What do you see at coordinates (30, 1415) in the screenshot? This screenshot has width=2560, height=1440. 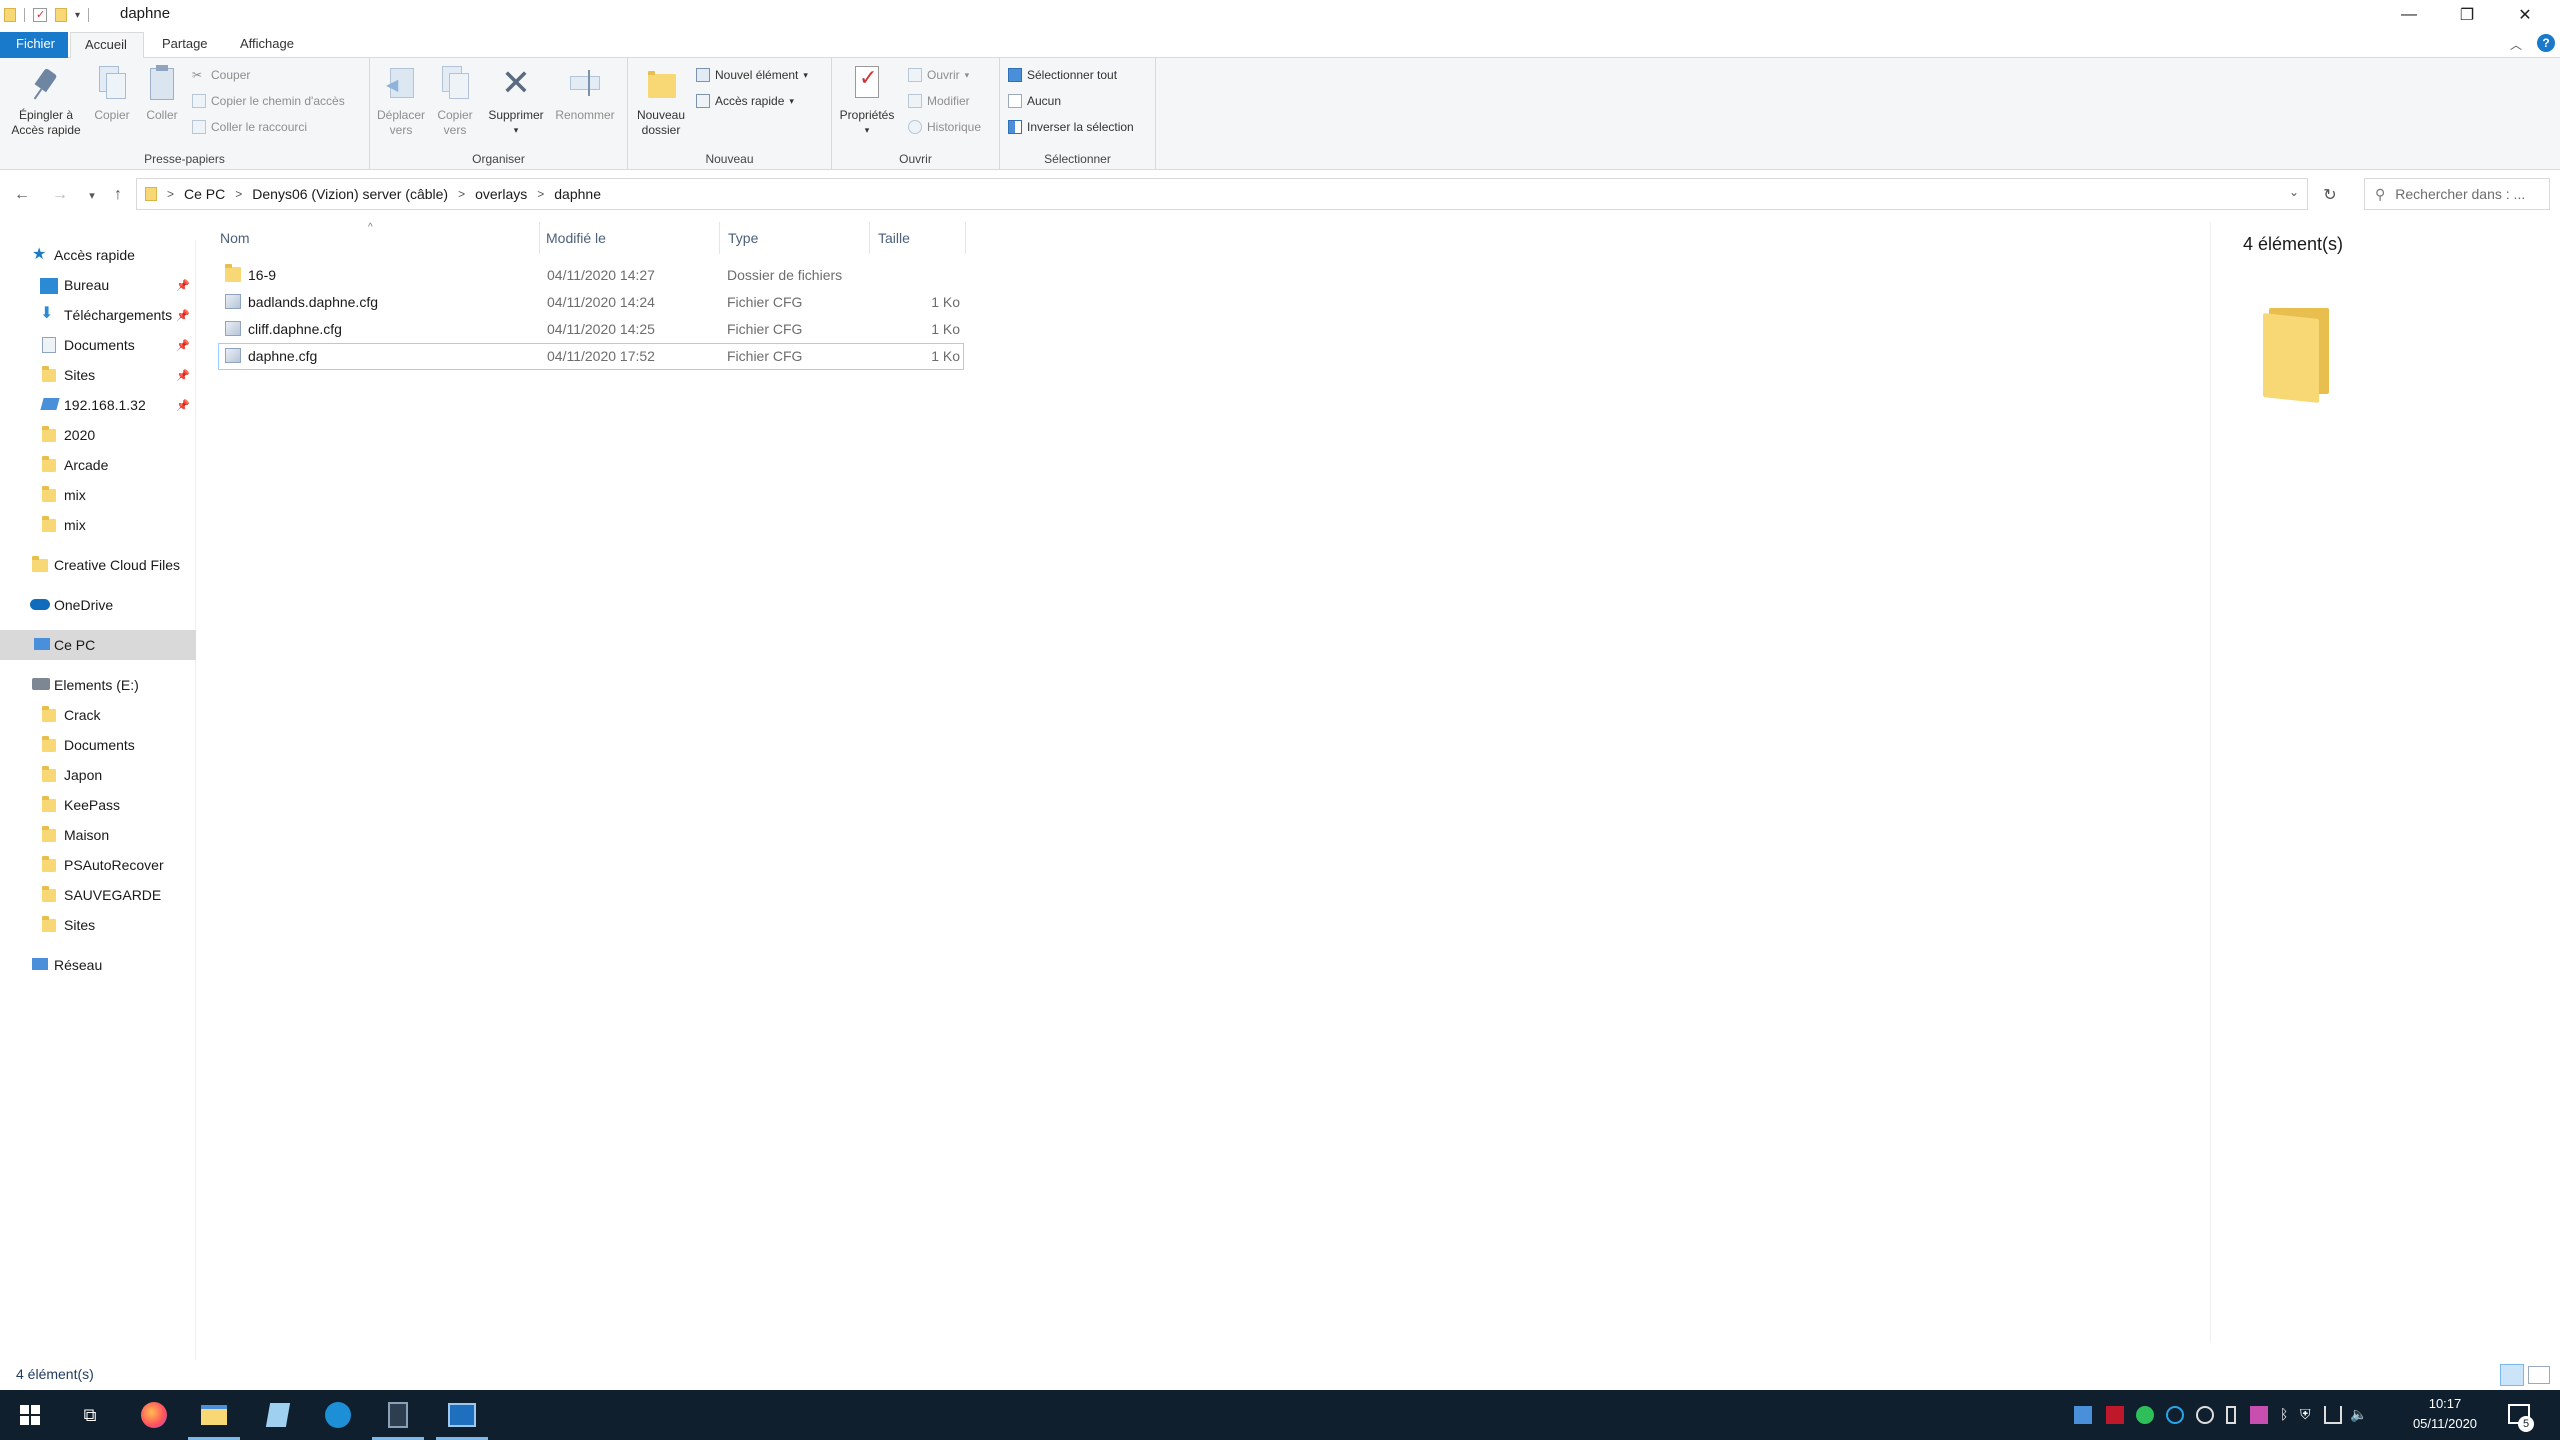 I see `start-windows-icon` at bounding box center [30, 1415].